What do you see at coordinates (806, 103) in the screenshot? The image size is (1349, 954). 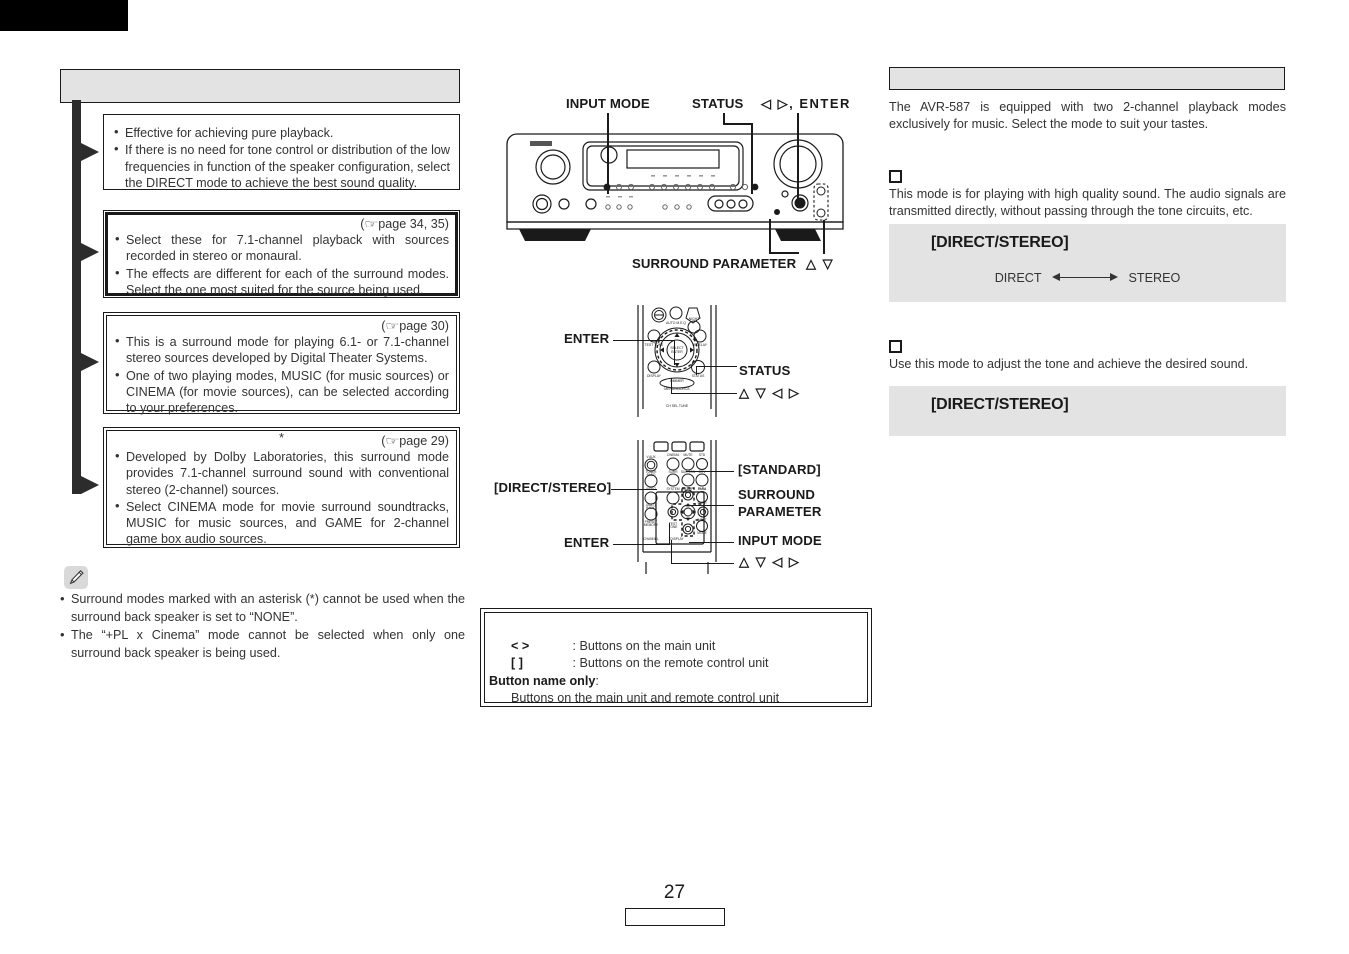 I see `label-left-right-enter-main: ◁ ▷, ENTER` at bounding box center [806, 103].